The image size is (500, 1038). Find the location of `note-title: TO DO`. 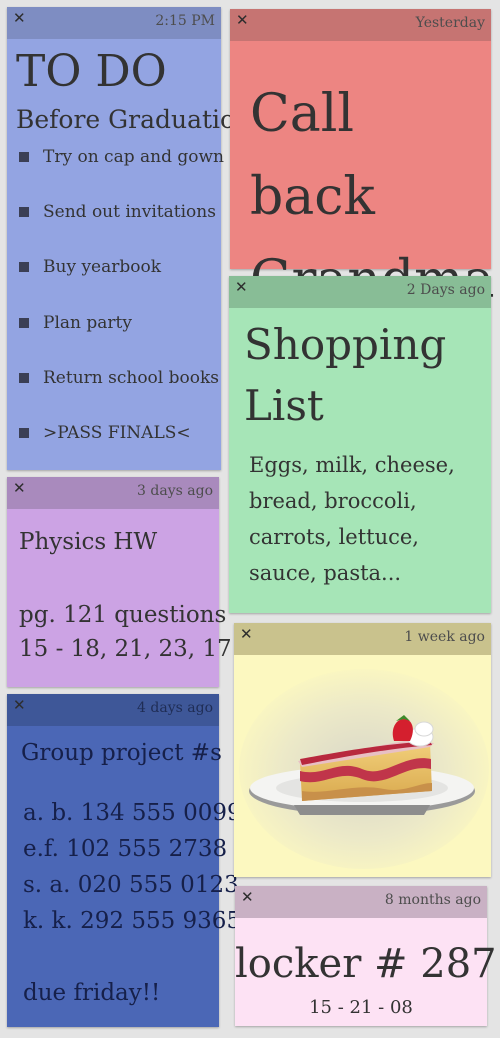

note-title: TO DO is located at coordinates (91, 71).